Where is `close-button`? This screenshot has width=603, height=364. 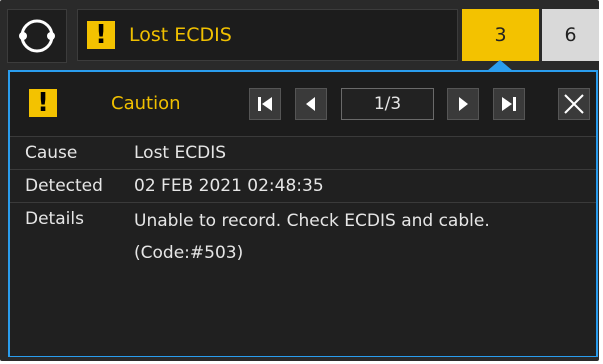
close-button is located at coordinates (574, 104).